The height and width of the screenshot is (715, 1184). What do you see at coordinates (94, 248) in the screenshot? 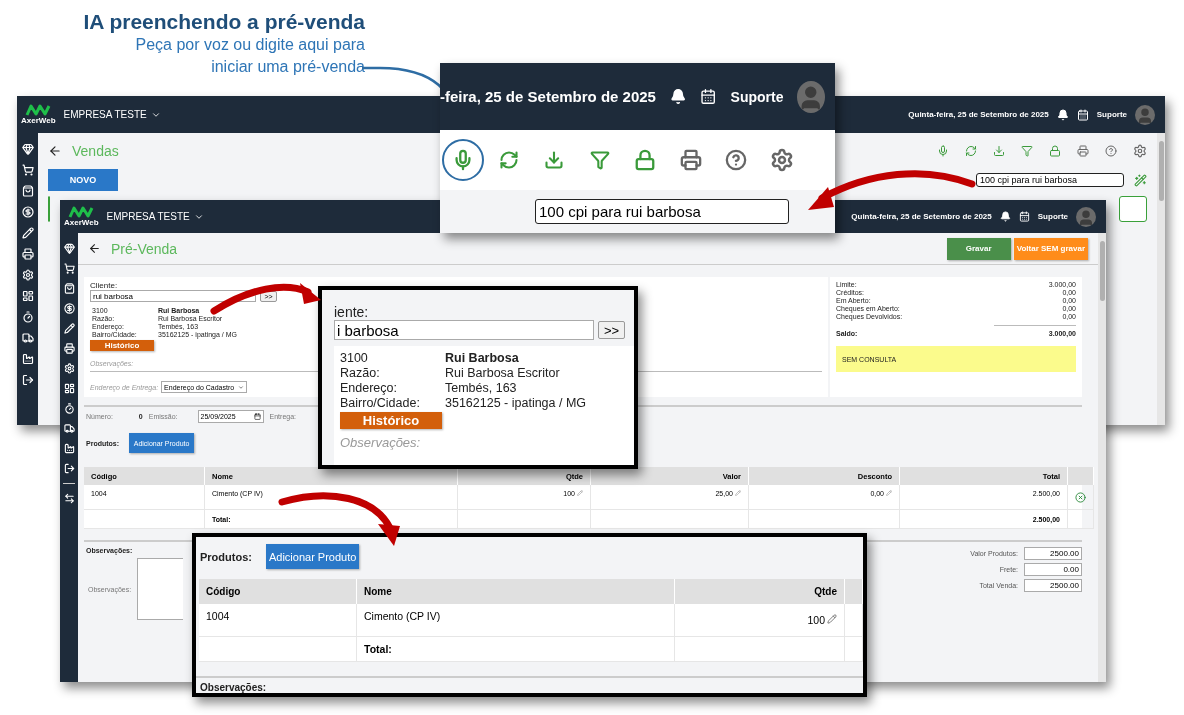
I see `back-arrow-icon` at bounding box center [94, 248].